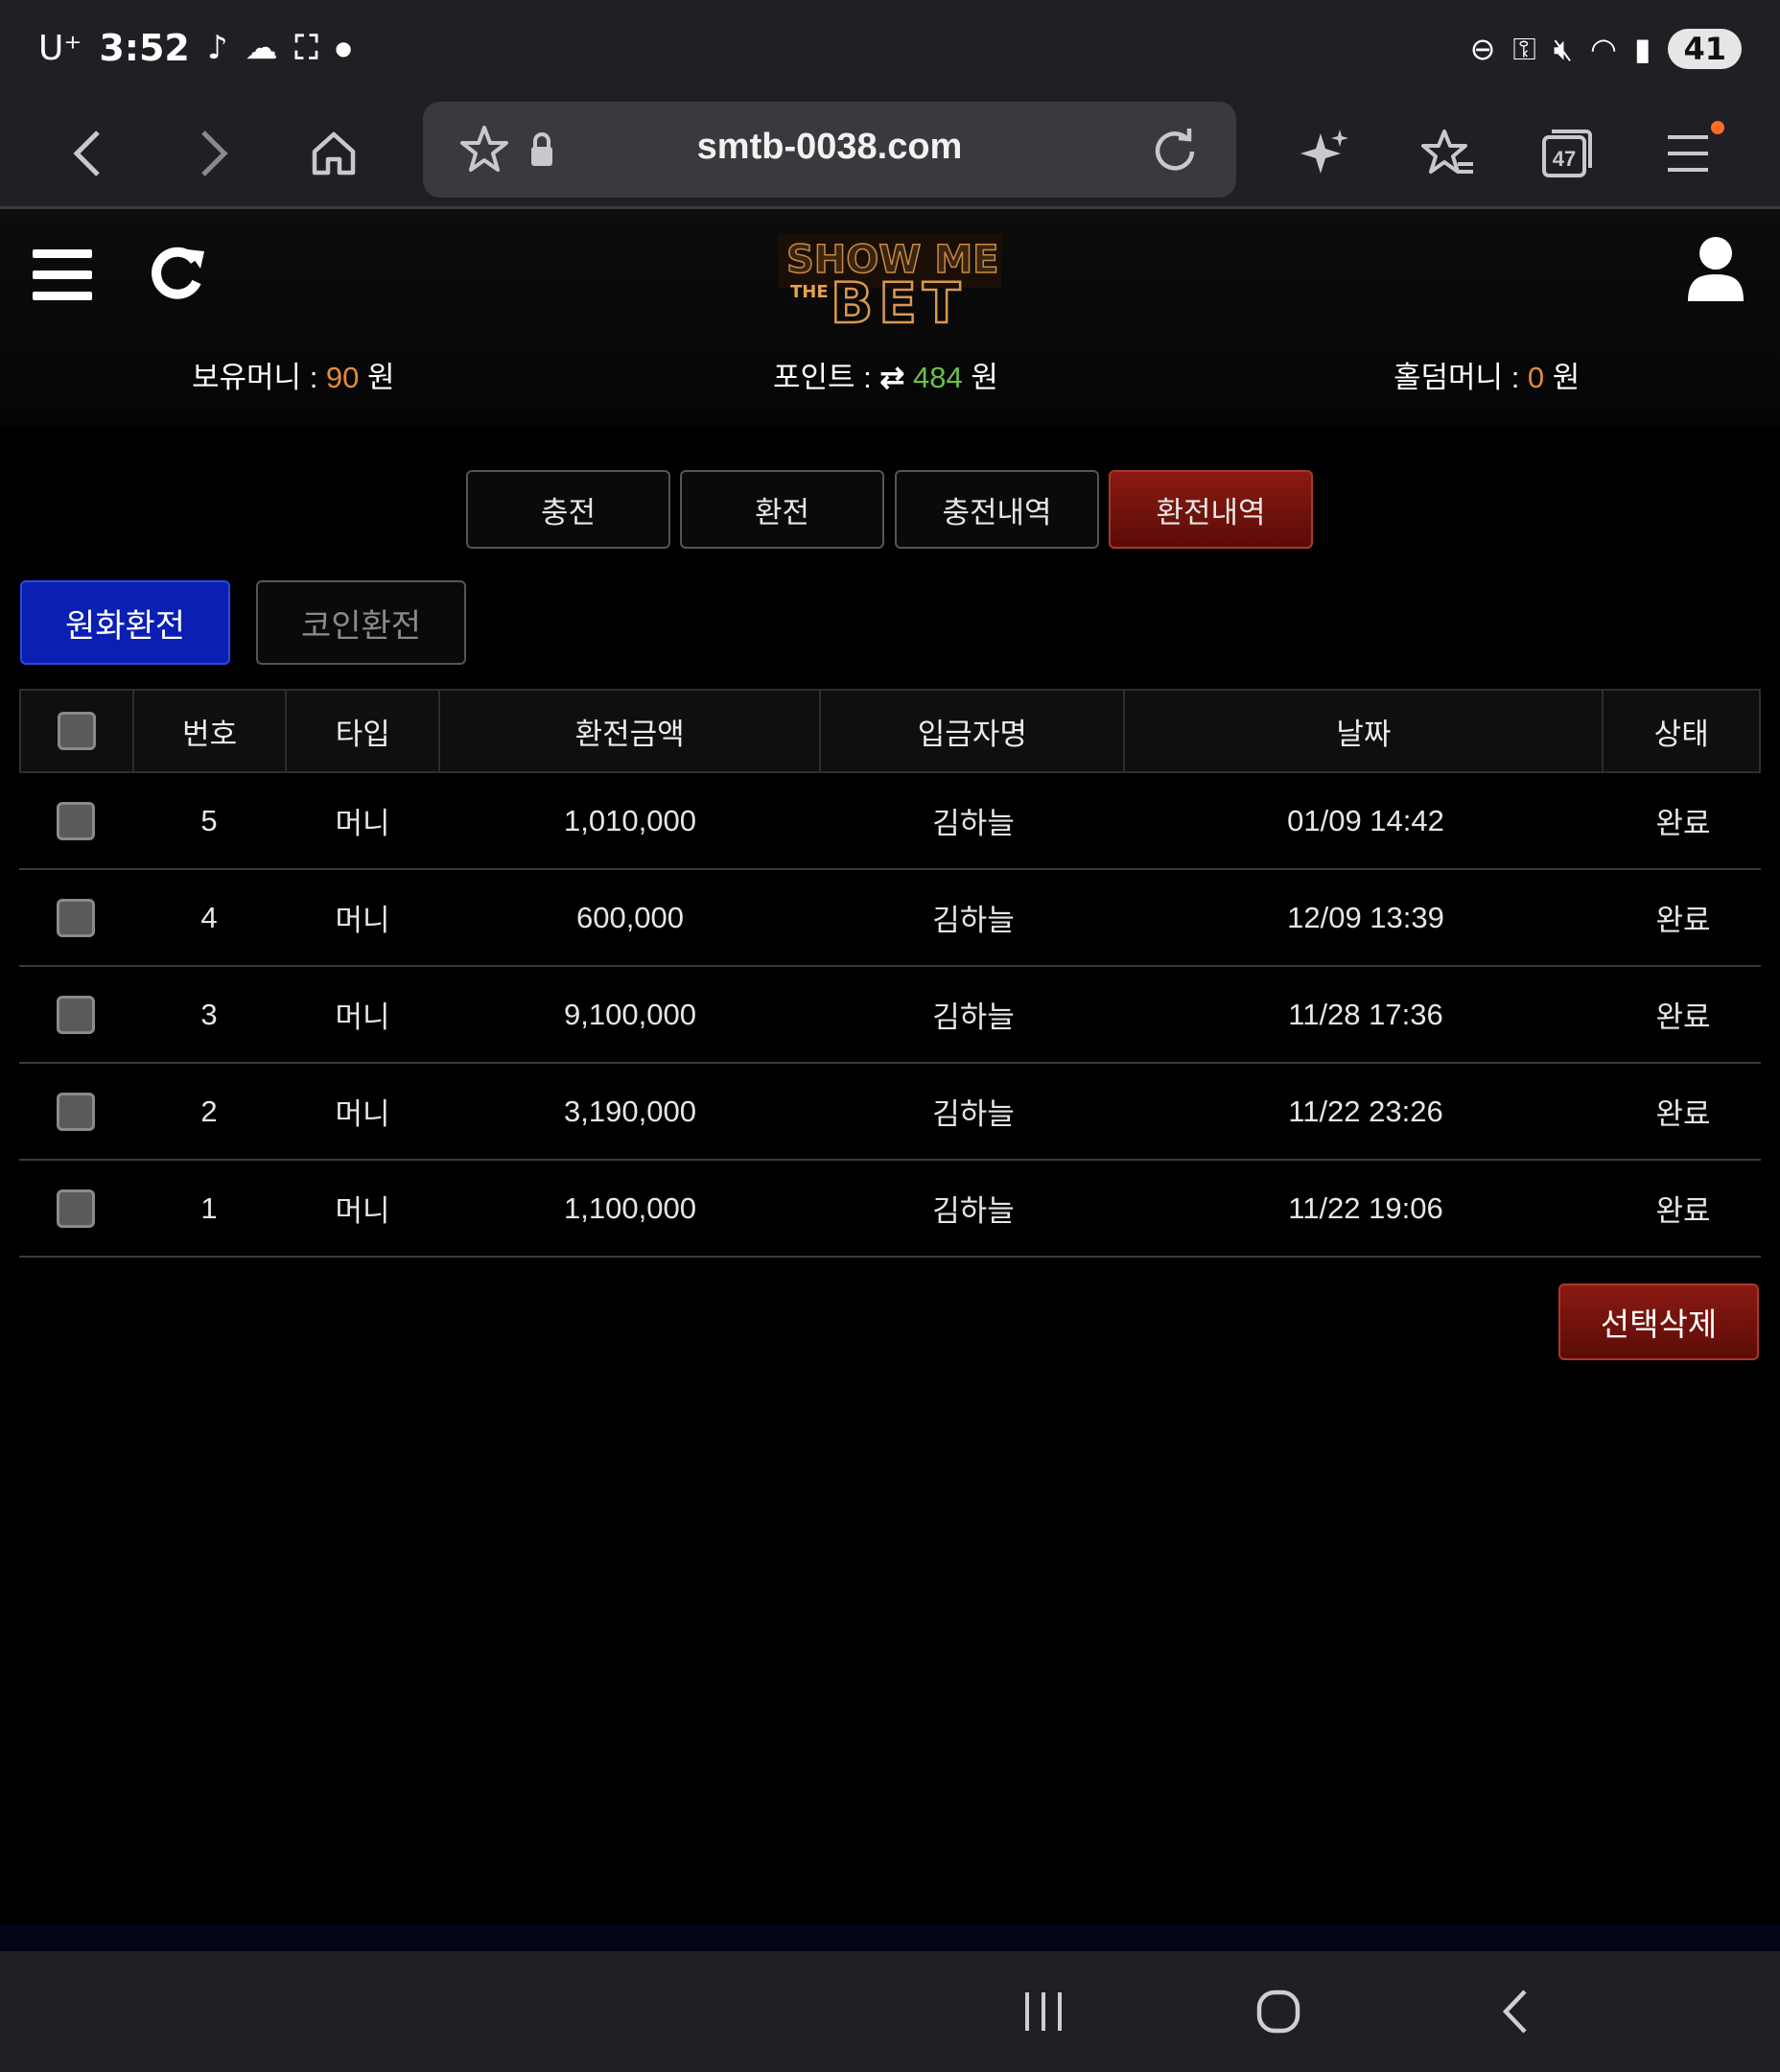  What do you see at coordinates (997, 509) in the screenshot?
I see `tab-charge-history: 충전내역` at bounding box center [997, 509].